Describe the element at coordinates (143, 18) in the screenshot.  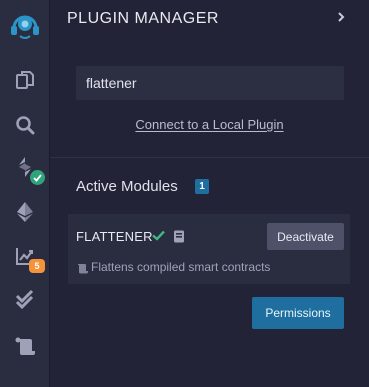
I see `panel-title: PLUGIN MANAGER` at that location.